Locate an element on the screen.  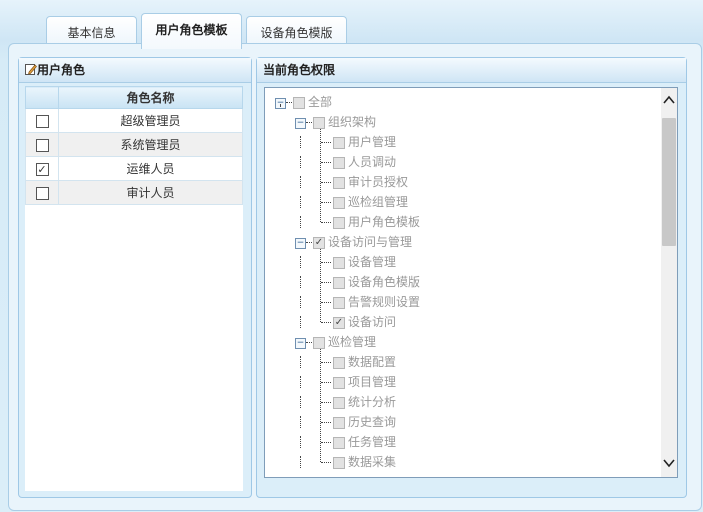
scroll-up-icon is located at coordinates (669, 101).